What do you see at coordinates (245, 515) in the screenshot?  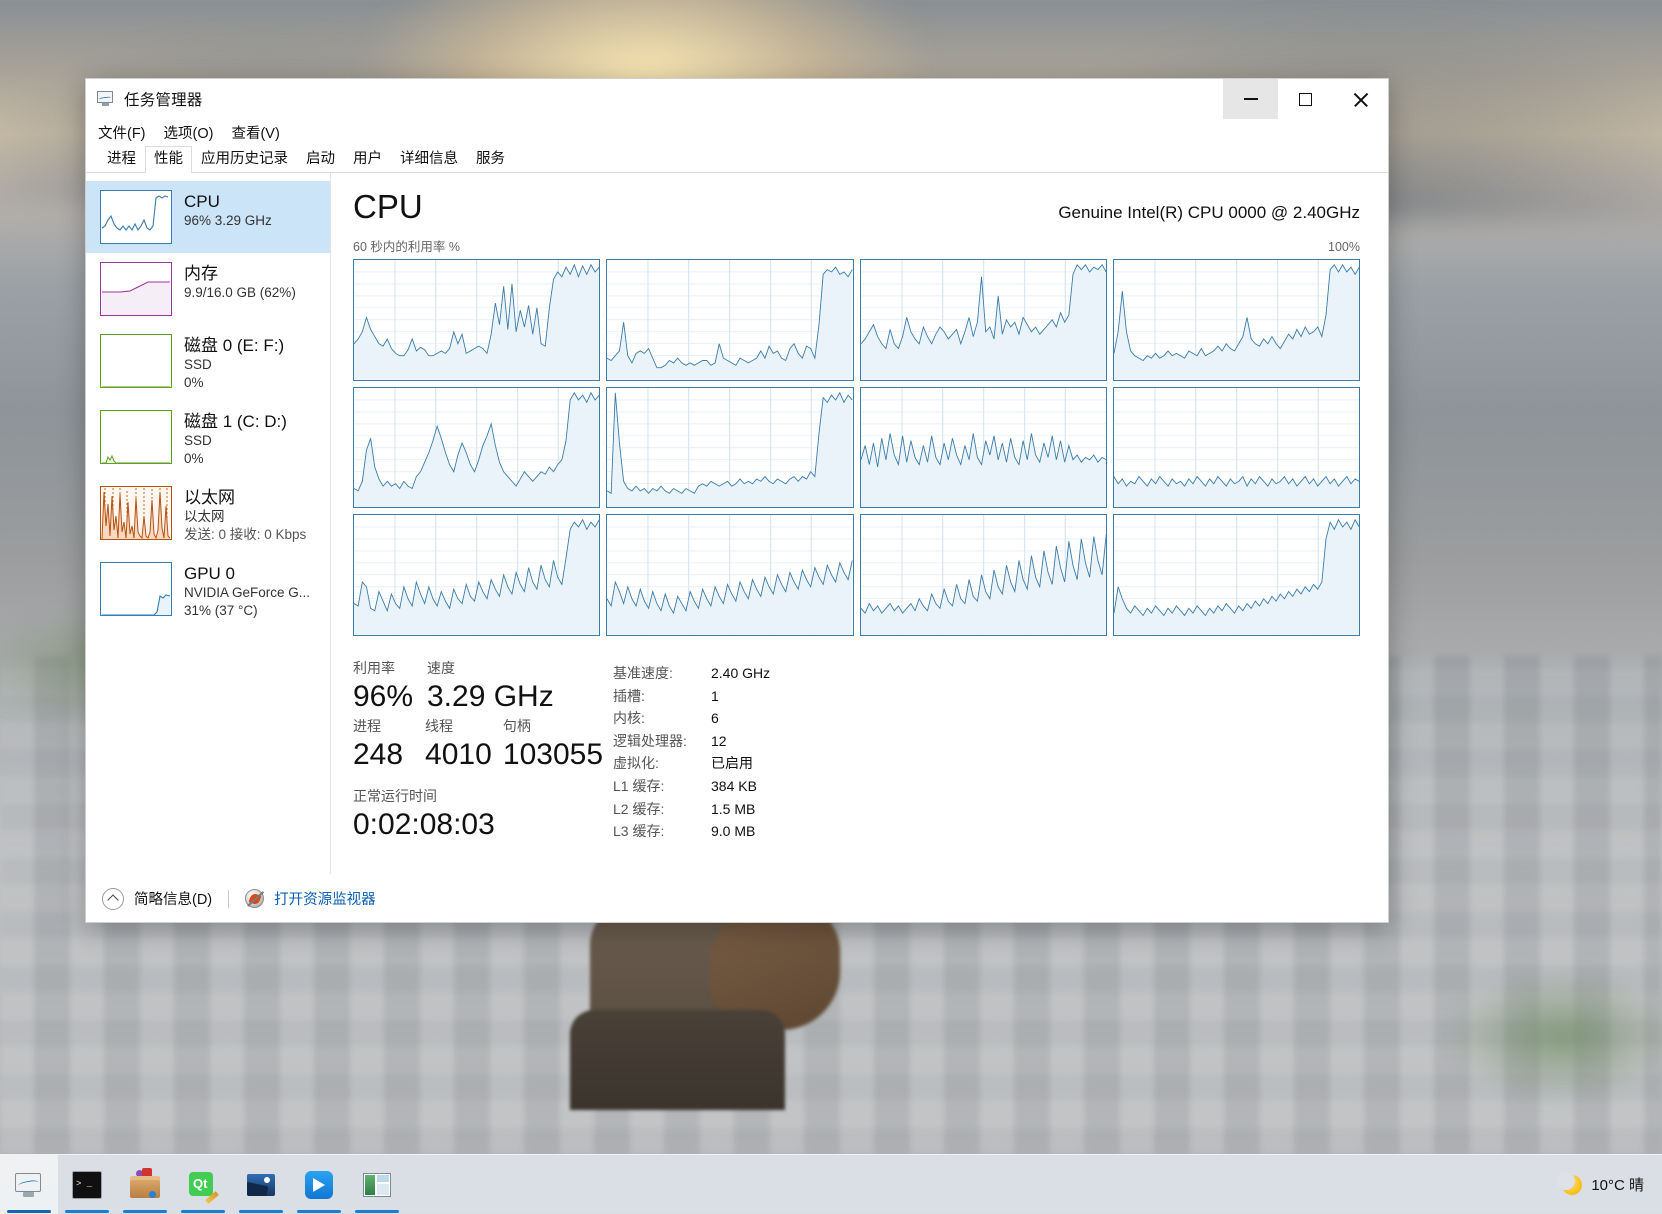 I see `sidebar-ethernet-text: 以太网 以太网 发送: 0 接收: 0 Kbps` at bounding box center [245, 515].